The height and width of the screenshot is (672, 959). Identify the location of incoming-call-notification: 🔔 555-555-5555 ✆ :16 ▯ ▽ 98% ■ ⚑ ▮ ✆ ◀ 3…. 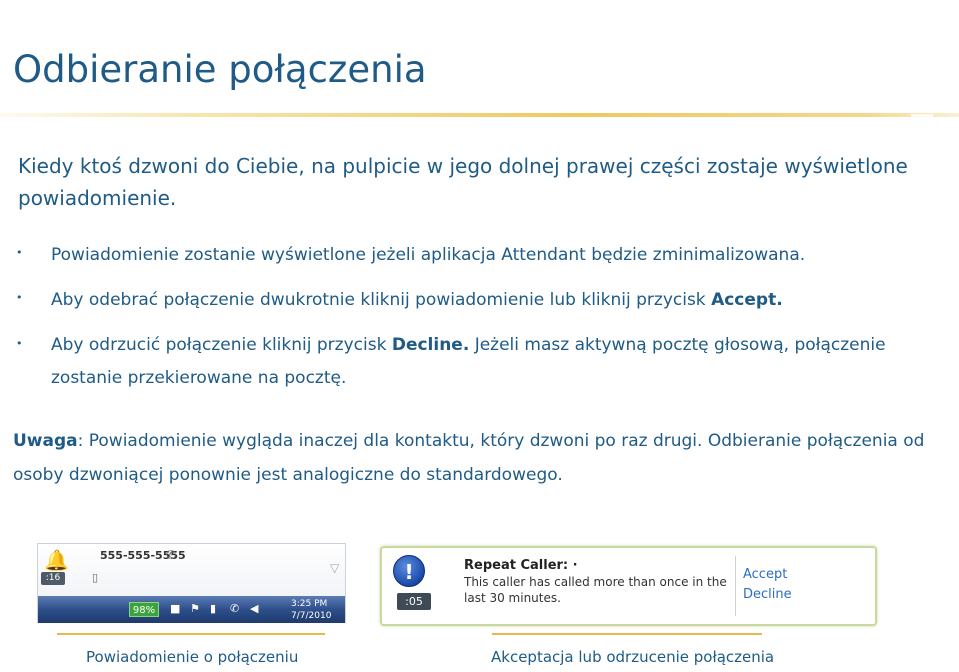
(191, 583).